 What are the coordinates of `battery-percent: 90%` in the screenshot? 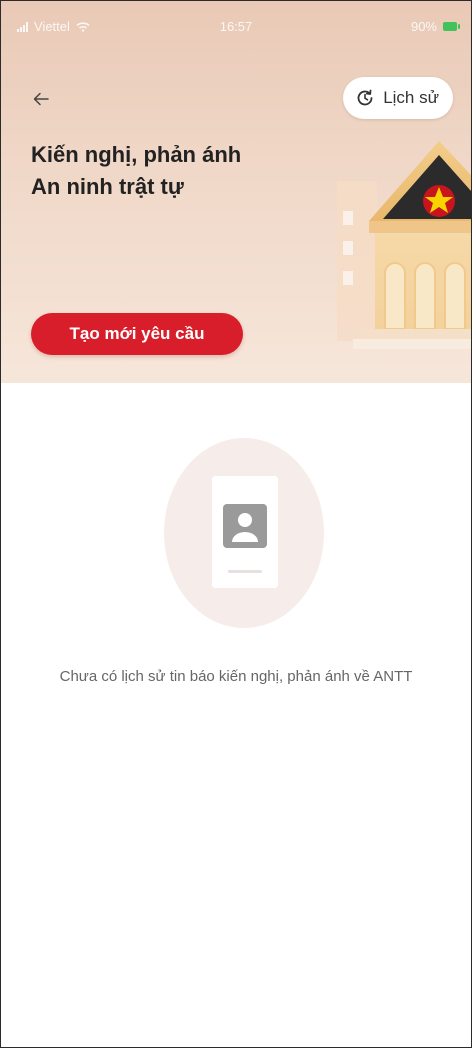 It's located at (423, 26).